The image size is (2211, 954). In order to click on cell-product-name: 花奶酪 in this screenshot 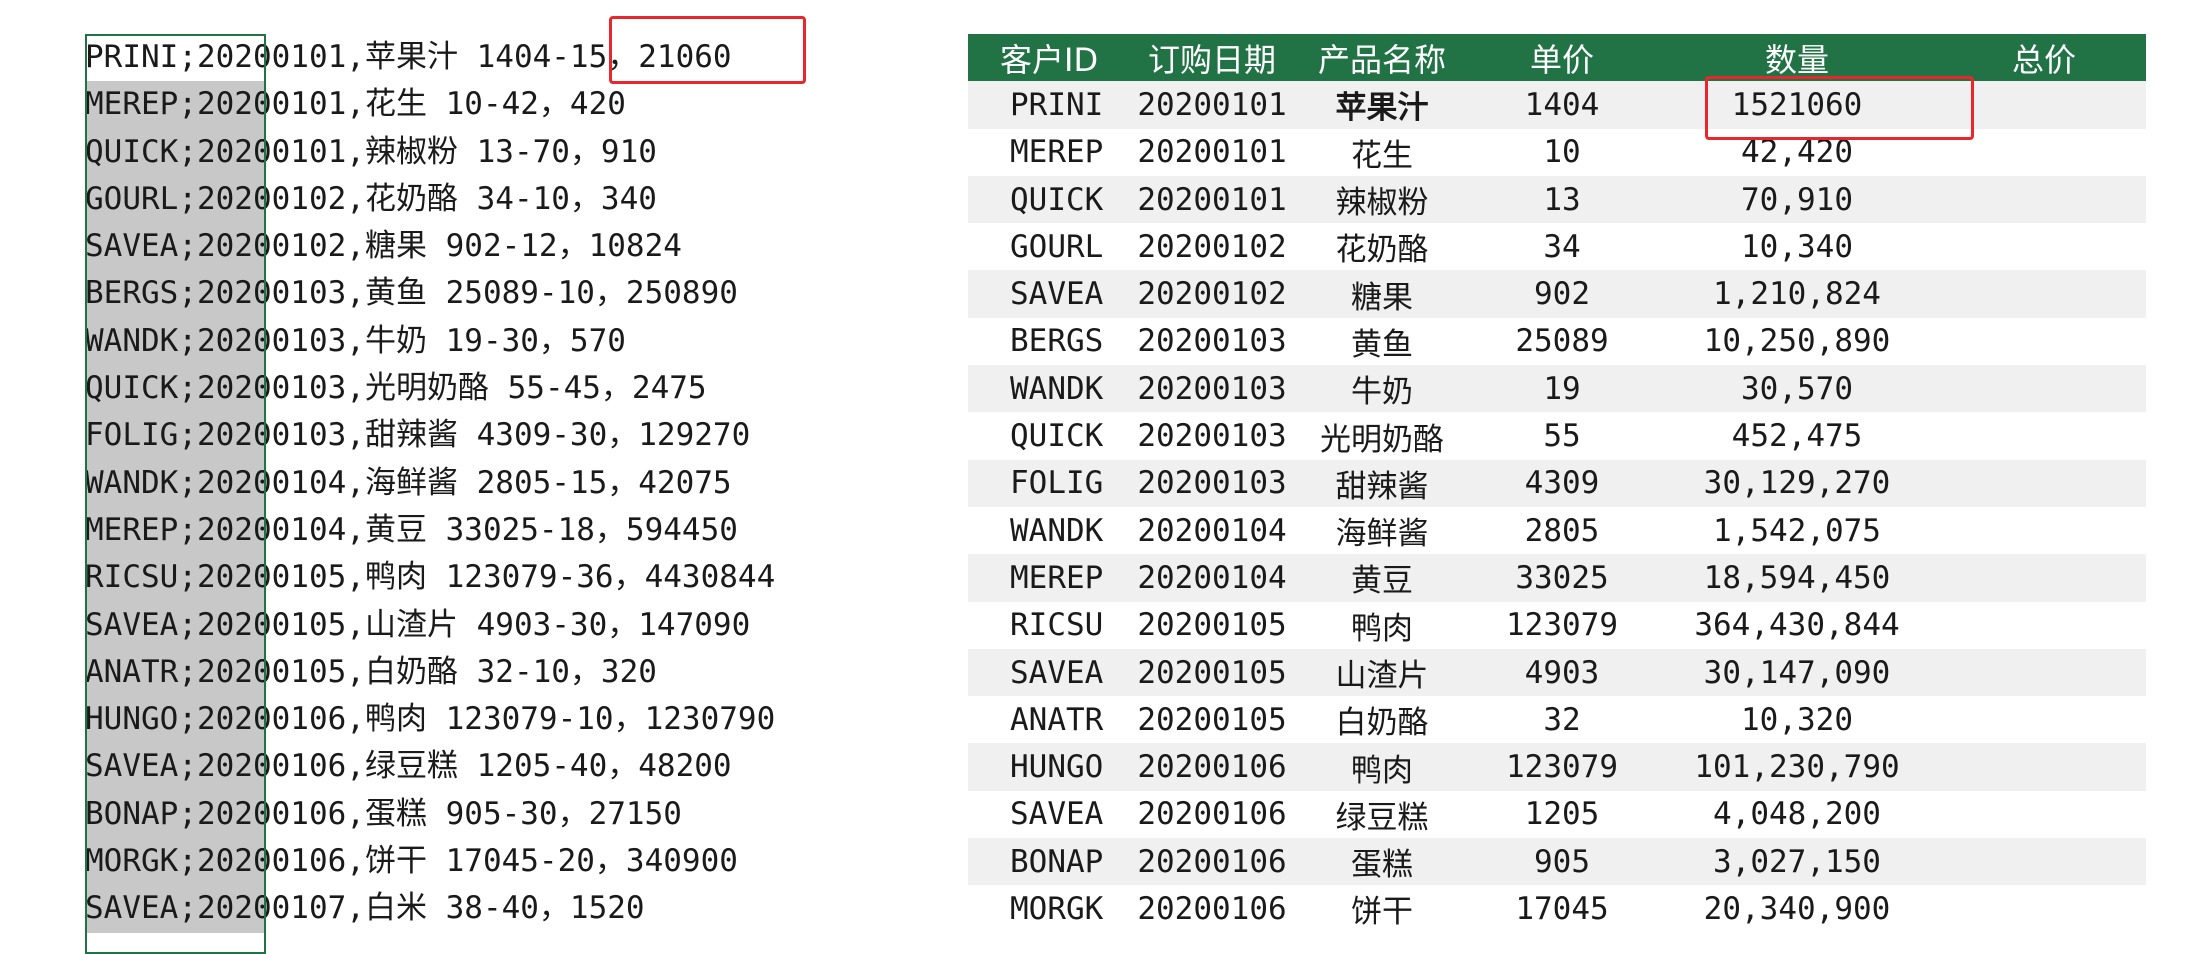, I will do `click(1382, 246)`.